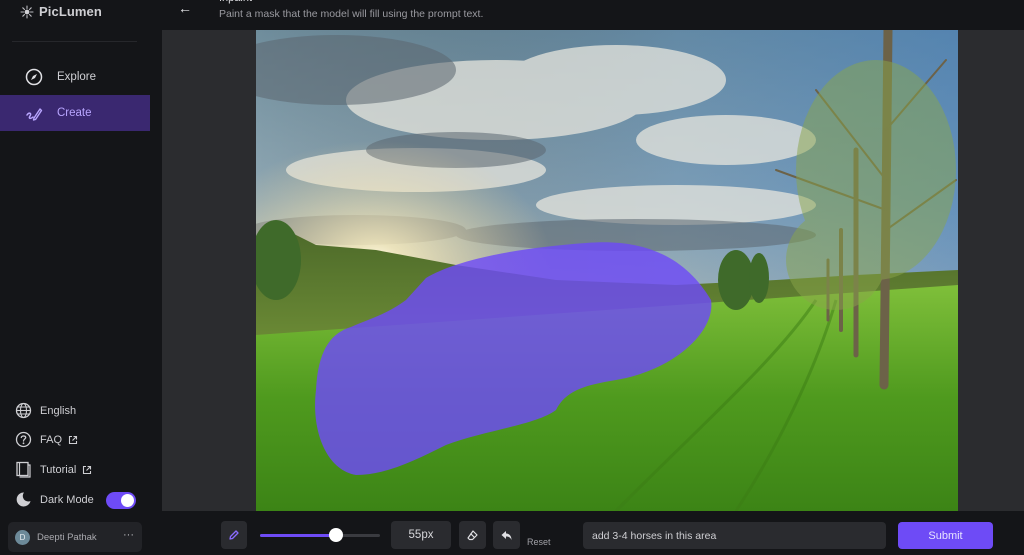  What do you see at coordinates (128, 535) in the screenshot?
I see `more-options-button: ···` at bounding box center [128, 535].